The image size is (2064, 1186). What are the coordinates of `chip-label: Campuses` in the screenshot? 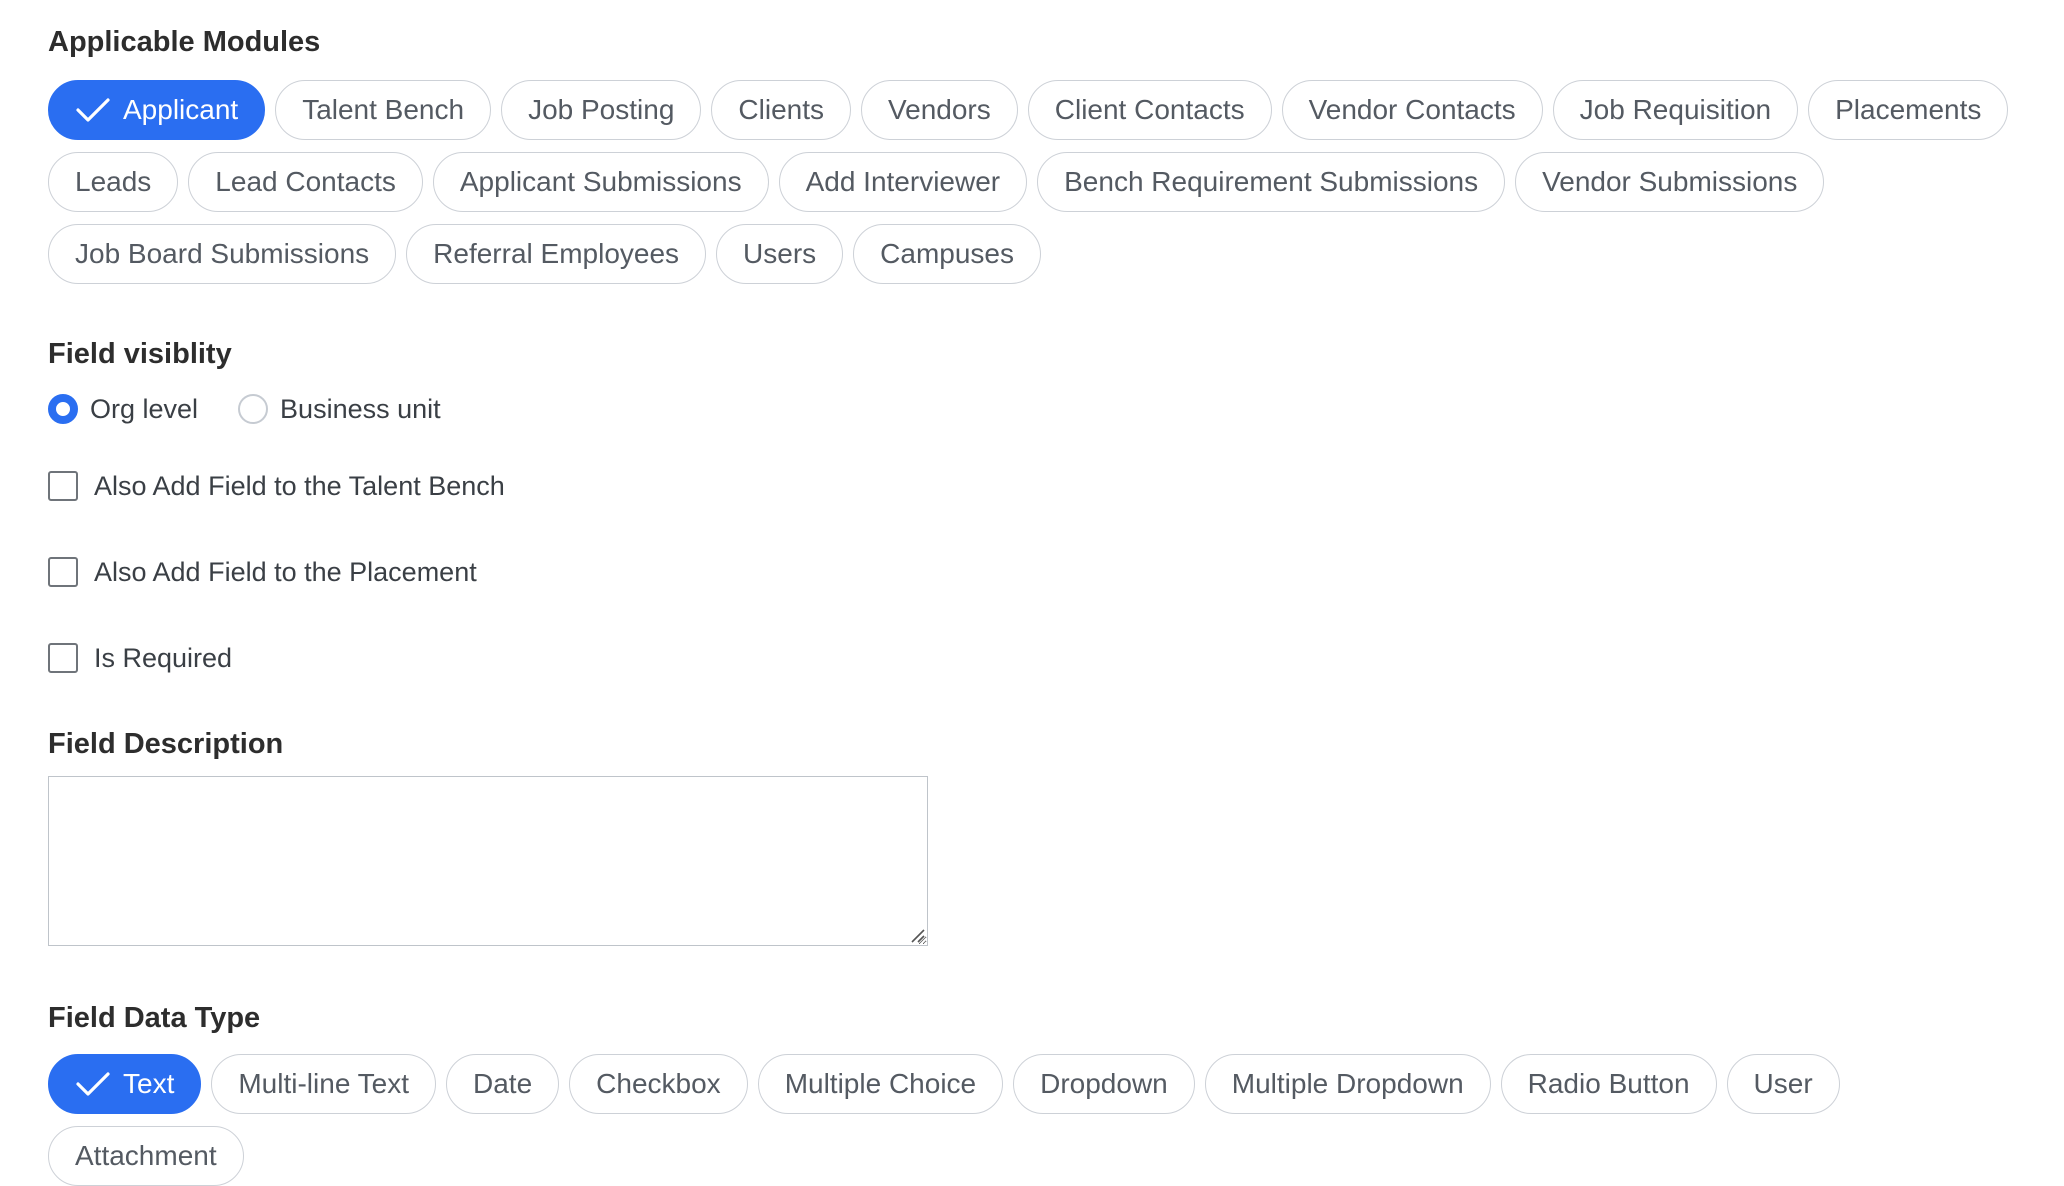 It's located at (947, 253).